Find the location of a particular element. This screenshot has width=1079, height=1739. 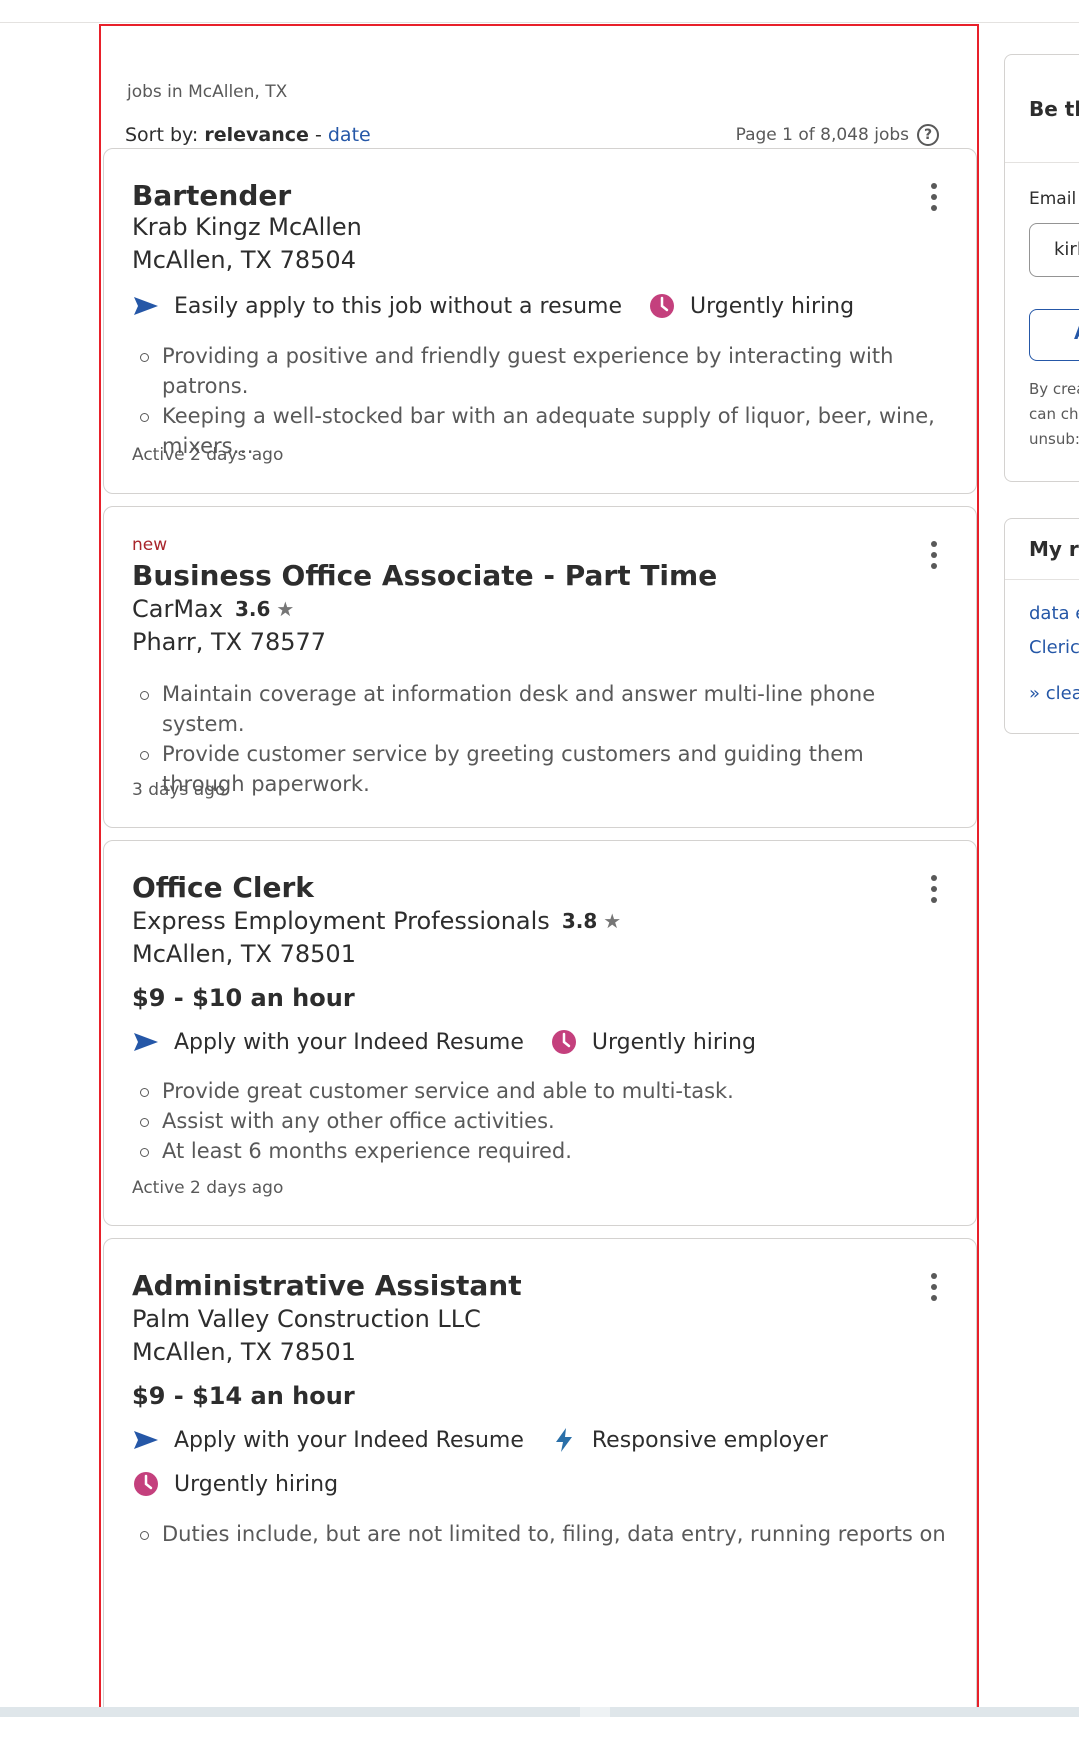

job-location: Pharr, TX 78577 is located at coordinates (229, 642).